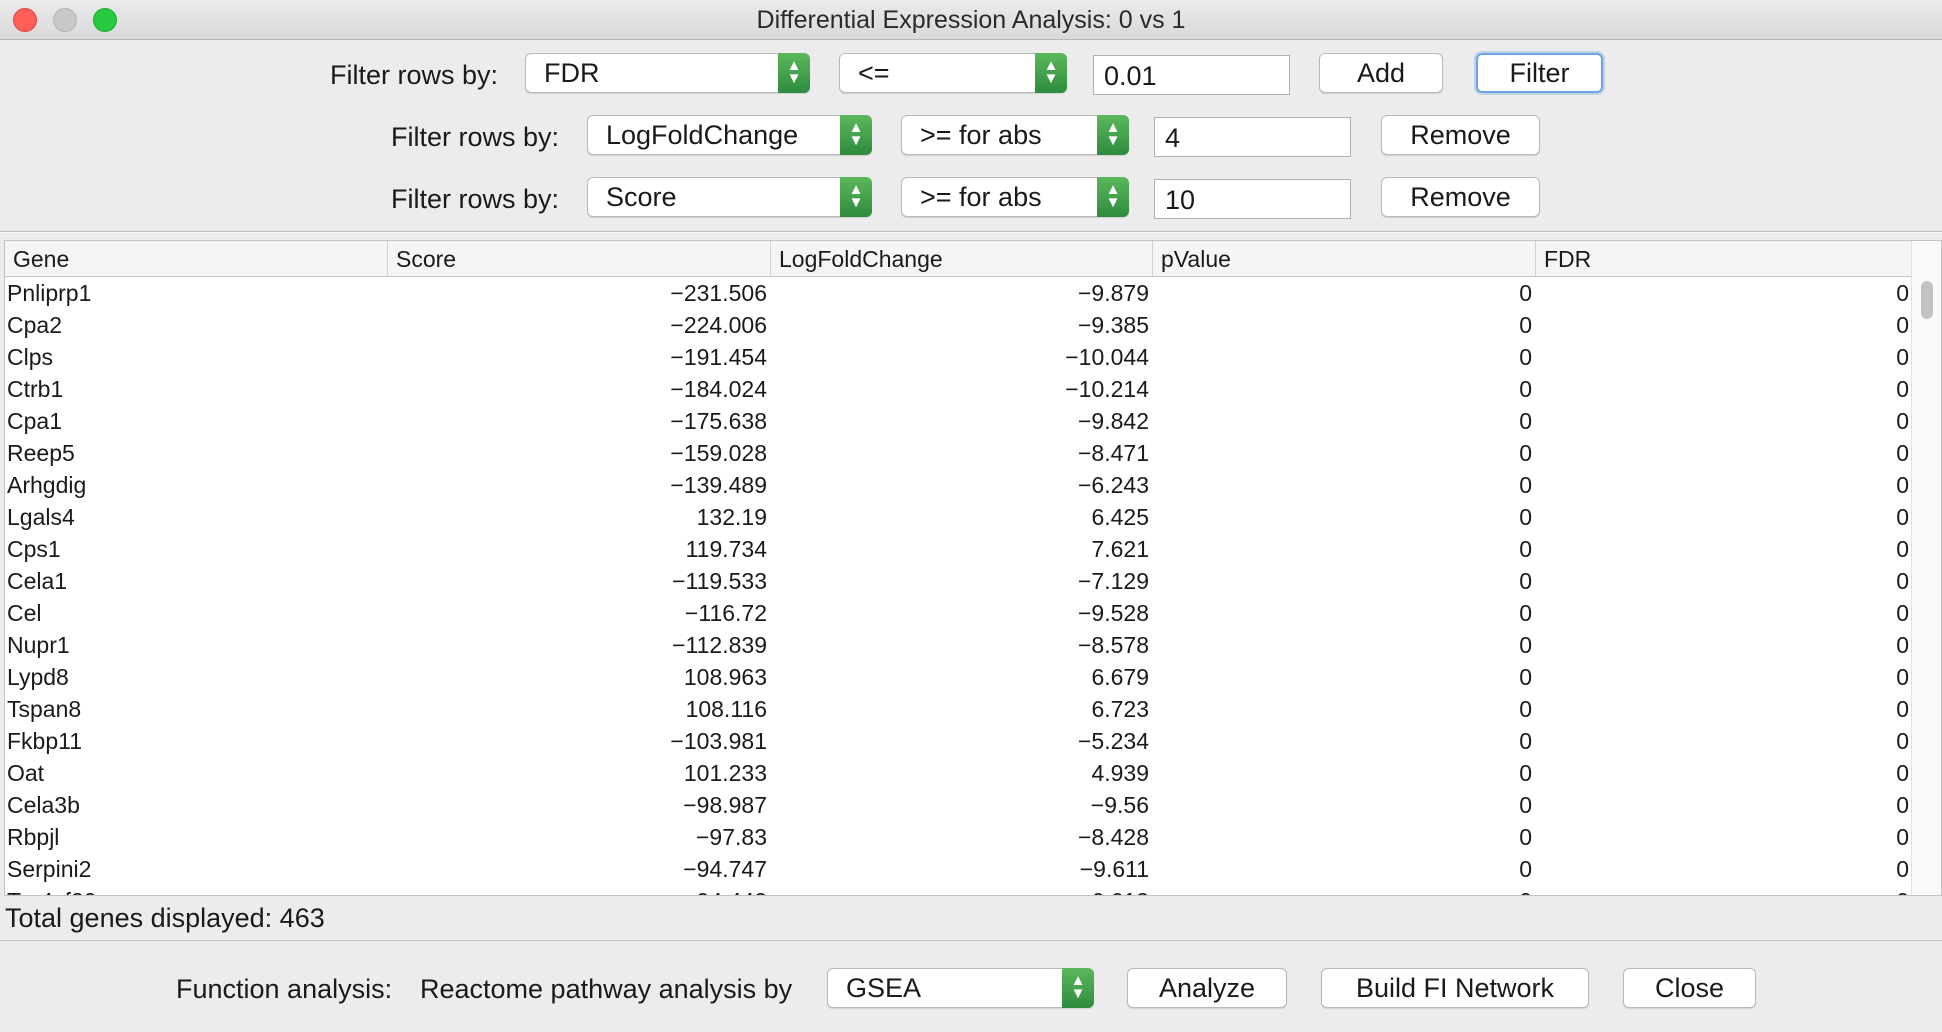 The height and width of the screenshot is (1032, 1942). I want to click on table-row: Fkbp11 −103.981 −5.234 0 0, so click(959, 741).